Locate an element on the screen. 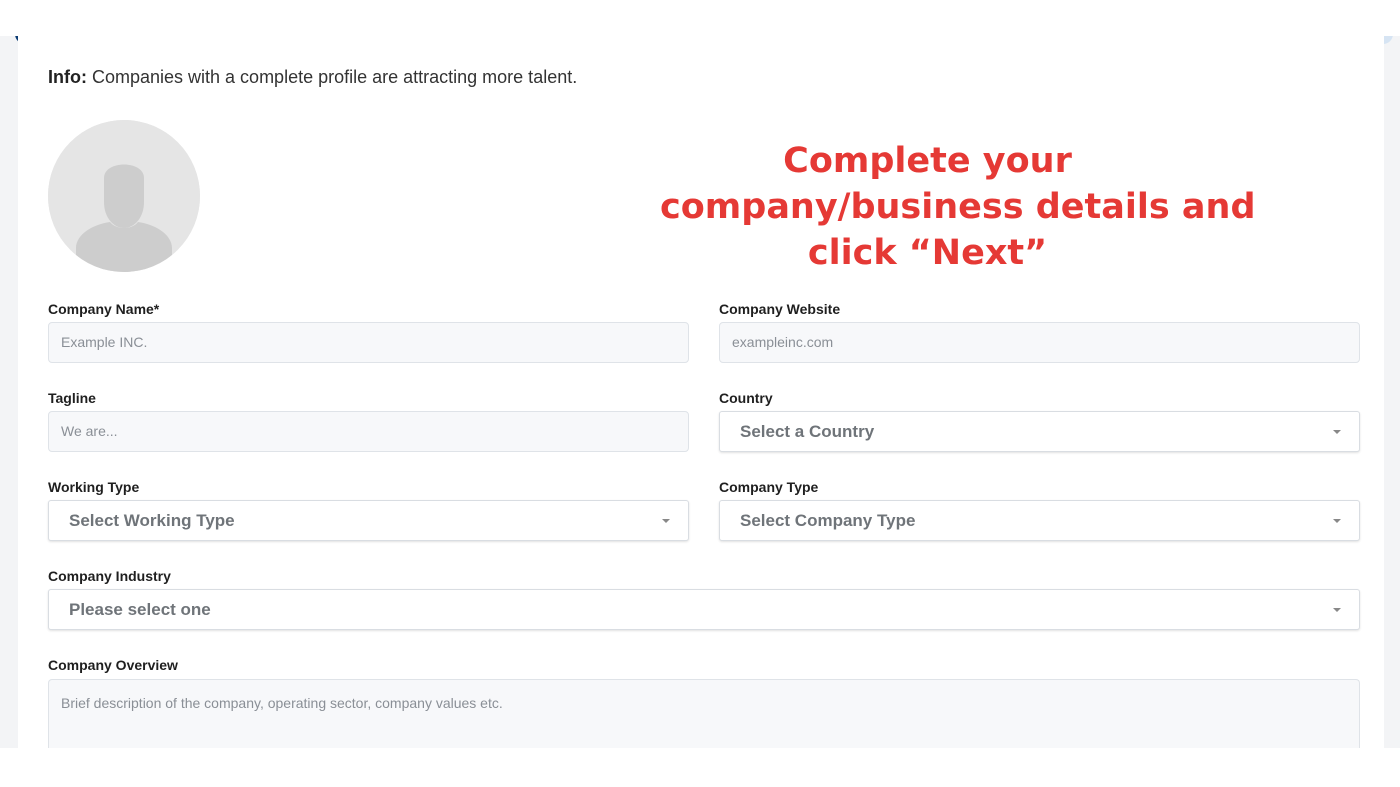  company-type-select: Select Company Type is located at coordinates (1039, 520).